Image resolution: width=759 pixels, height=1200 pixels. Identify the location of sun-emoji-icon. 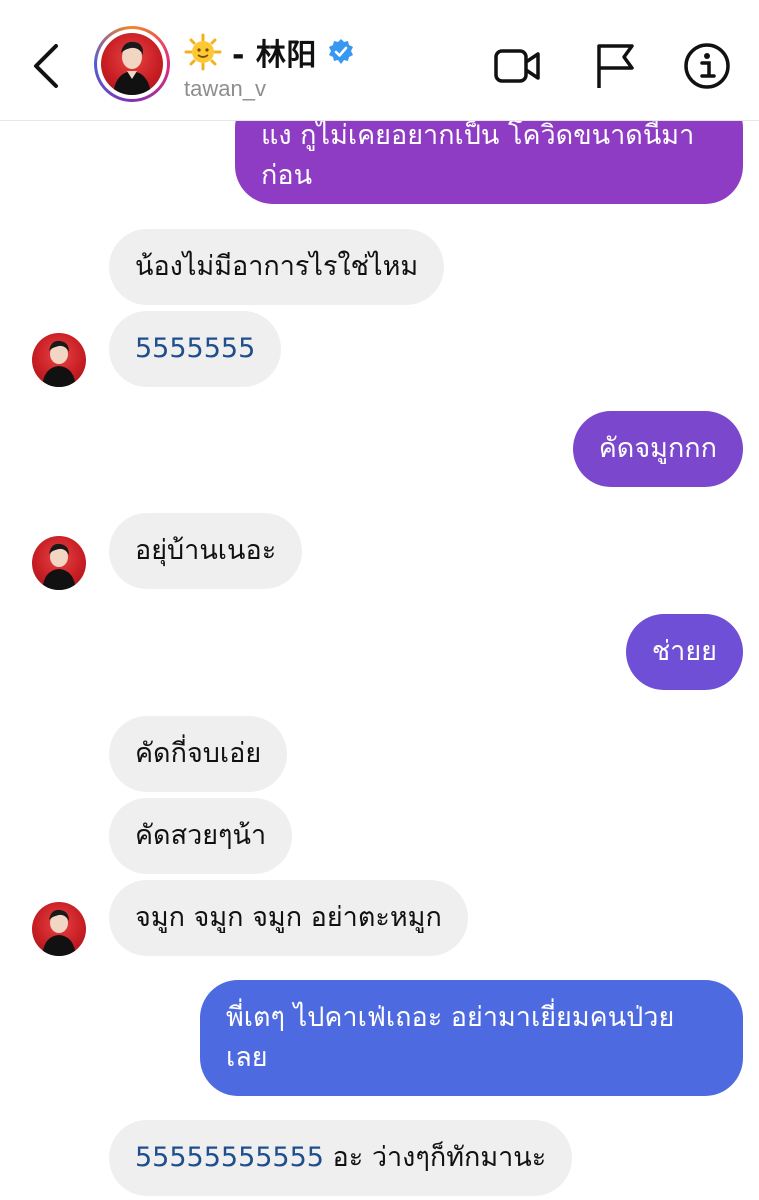
(203, 52).